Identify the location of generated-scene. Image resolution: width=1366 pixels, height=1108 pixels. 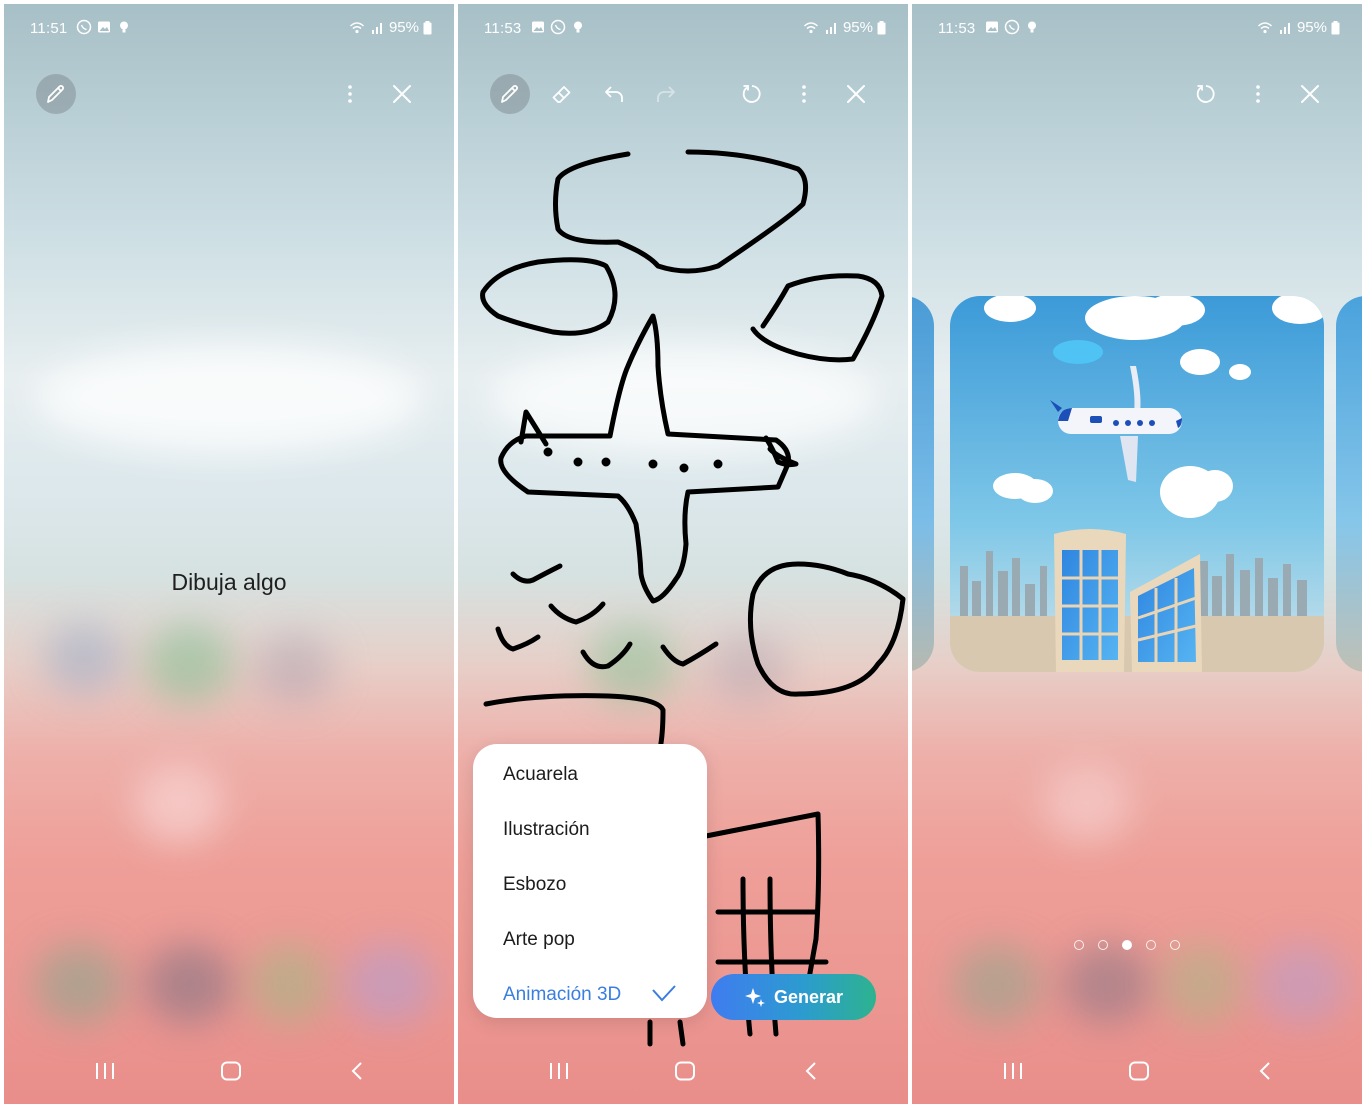
(1137, 484).